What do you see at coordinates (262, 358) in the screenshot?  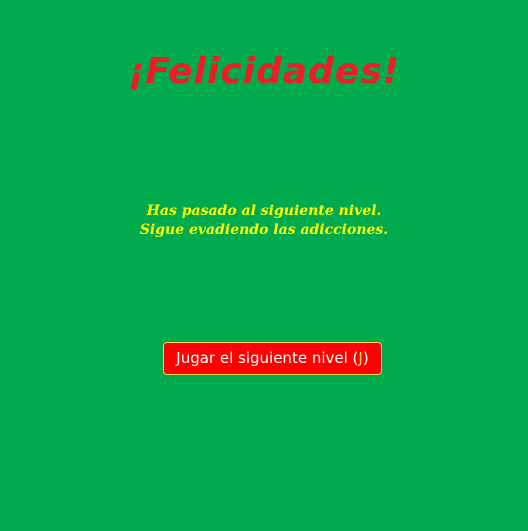 I see `play-next-level-label: Jugar el siguiente nivel` at bounding box center [262, 358].